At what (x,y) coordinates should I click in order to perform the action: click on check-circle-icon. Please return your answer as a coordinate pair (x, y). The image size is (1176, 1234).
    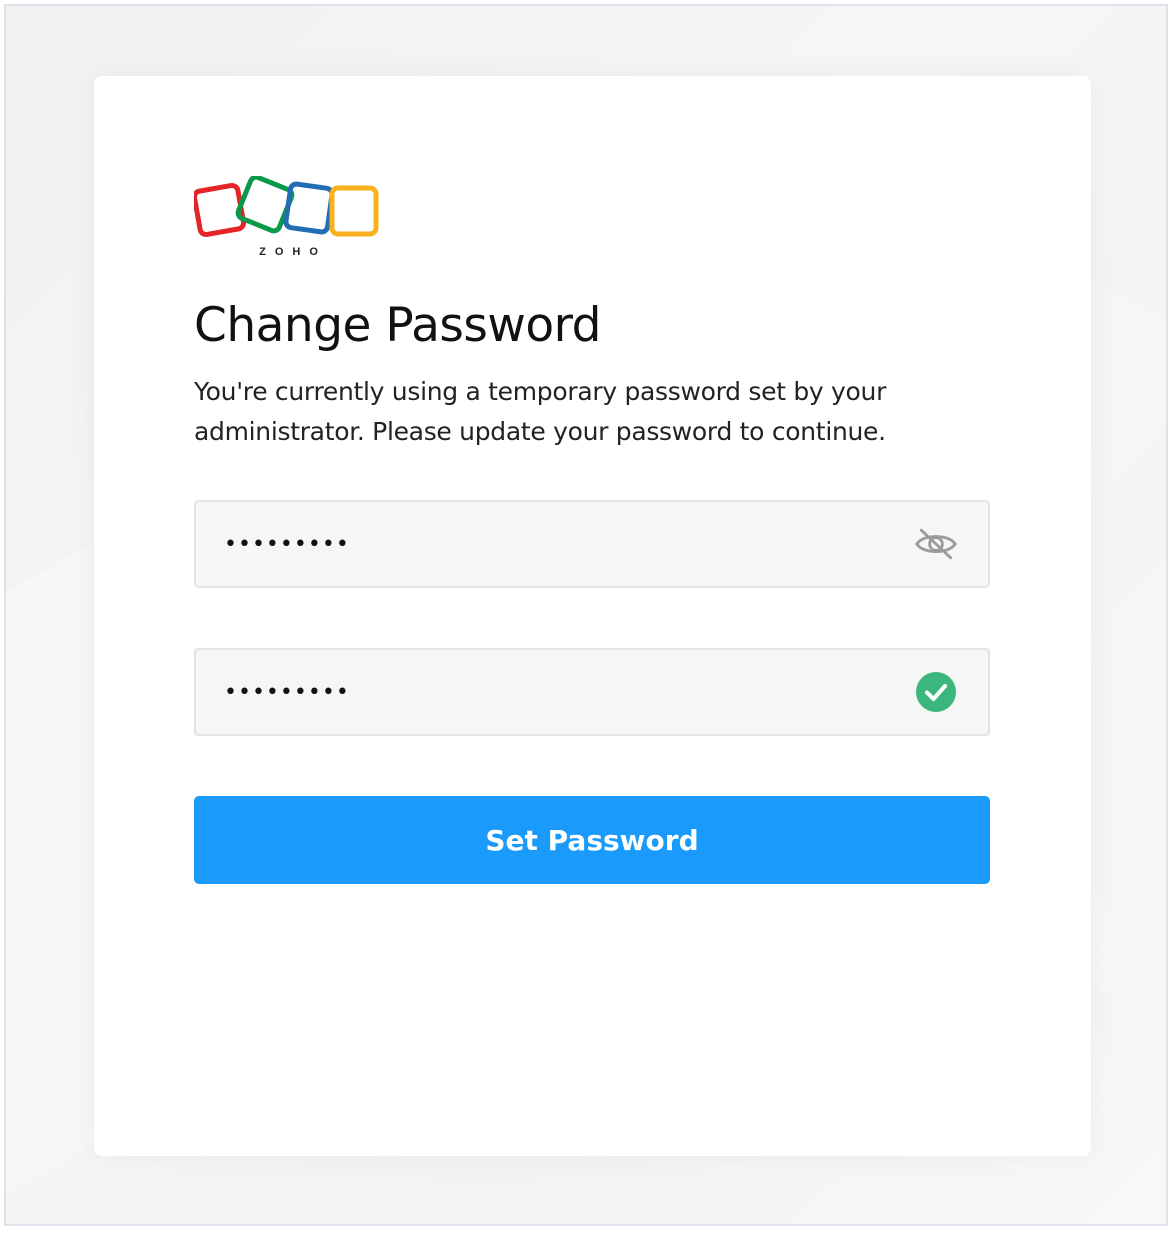
    Looking at the image, I should click on (936, 692).